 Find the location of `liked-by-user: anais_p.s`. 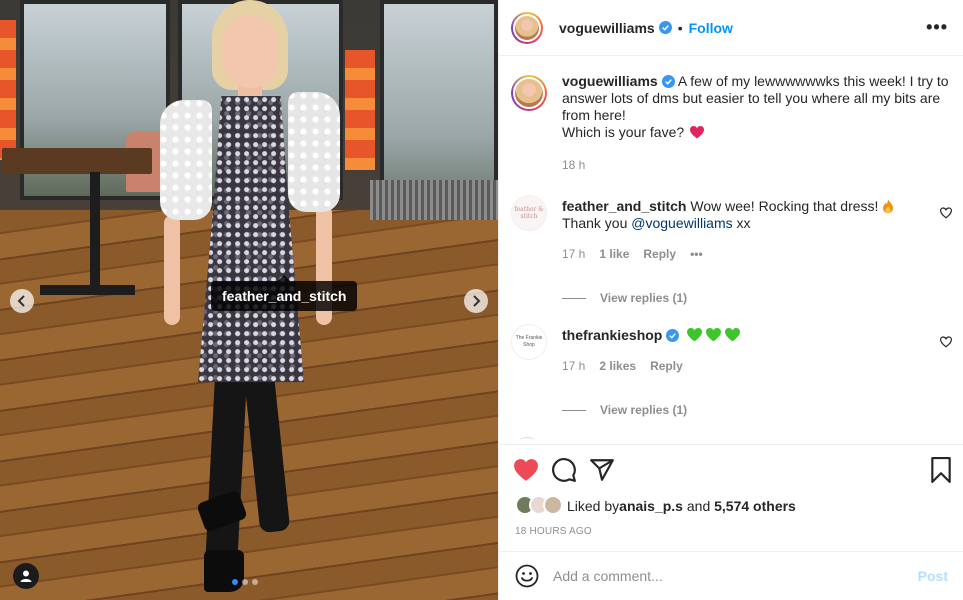

liked-by-user: anais_p.s is located at coordinates (651, 506).